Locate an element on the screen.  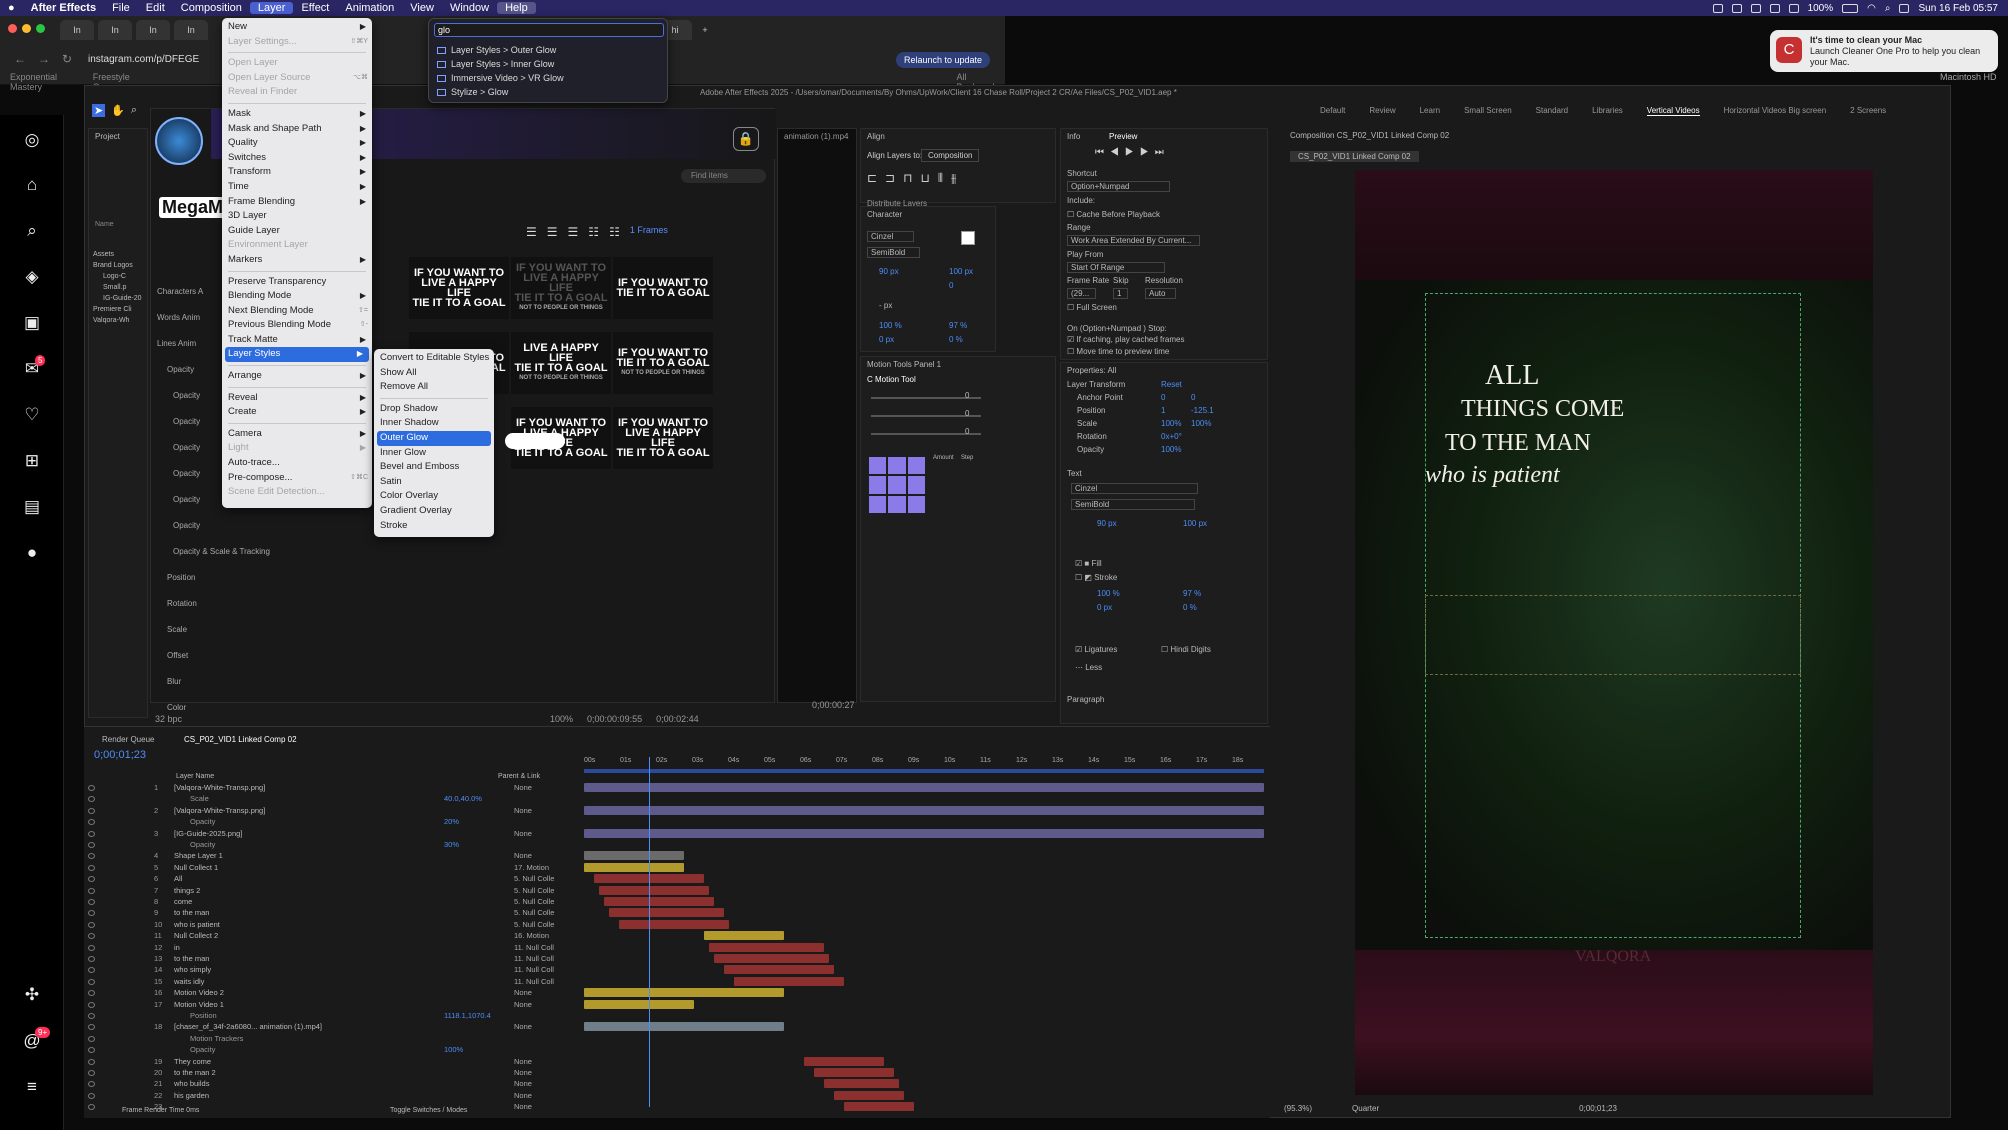
workspace-tab: Default is located at coordinates (1332, 111).